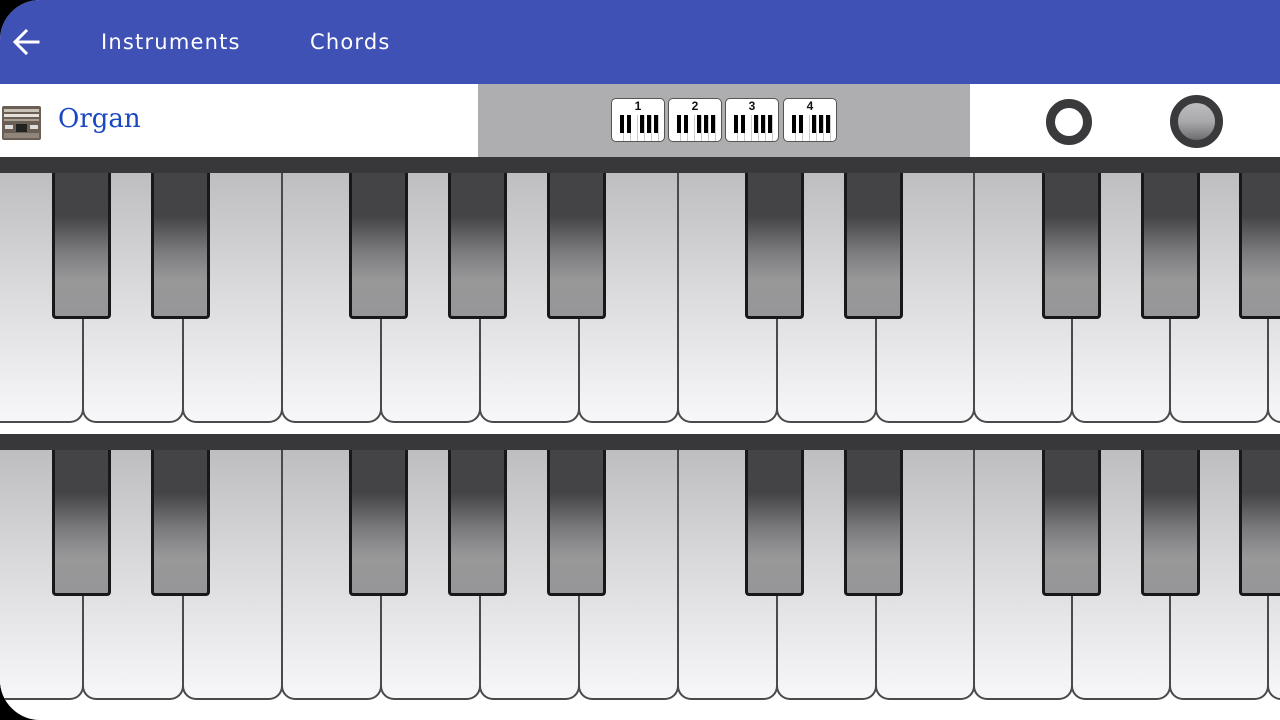  I want to click on octave-number: 1, so click(638, 106).